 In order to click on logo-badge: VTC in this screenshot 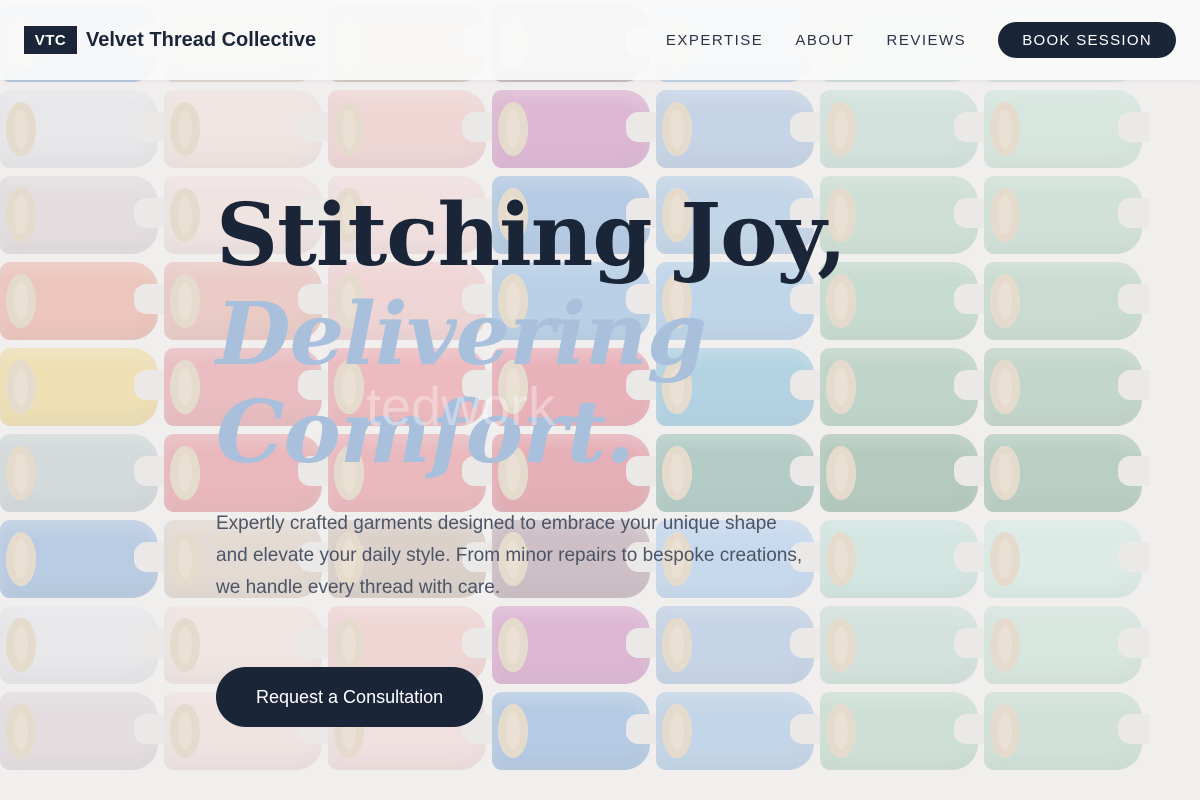, I will do `click(50, 40)`.